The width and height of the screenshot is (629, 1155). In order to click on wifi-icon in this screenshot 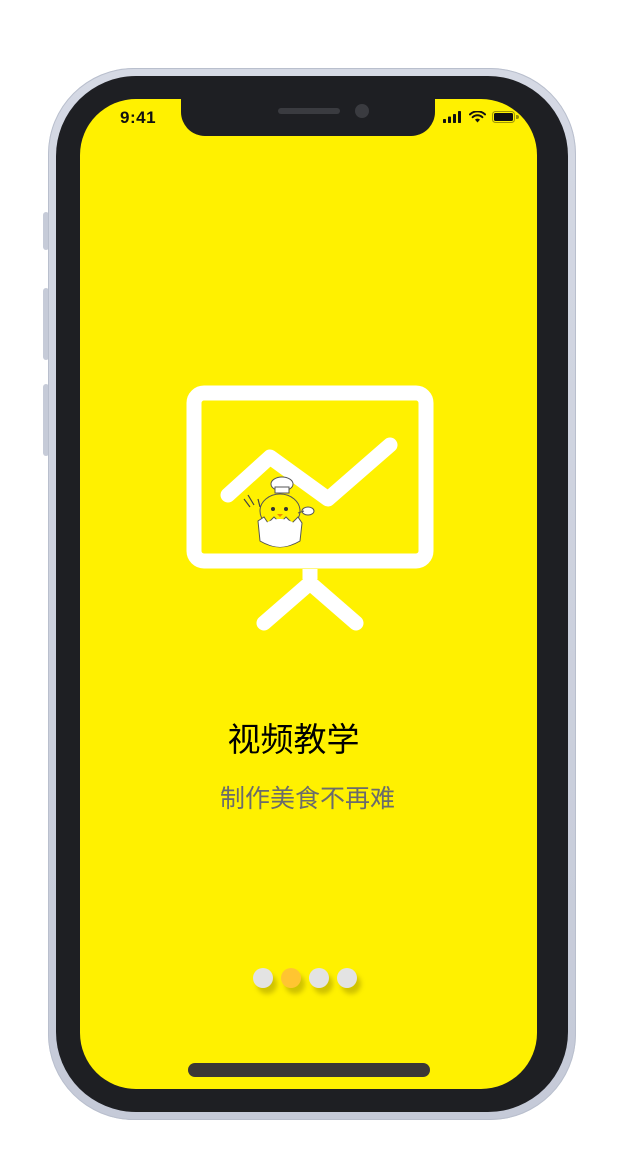, I will do `click(477, 117)`.